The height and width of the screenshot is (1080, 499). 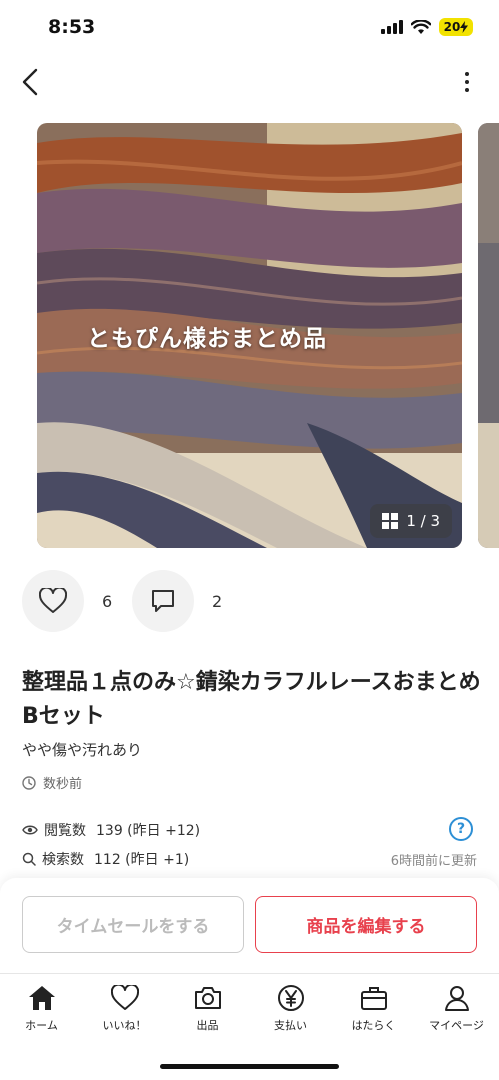 I want to click on updated-time: 6時間前に更新, so click(x=433, y=861).